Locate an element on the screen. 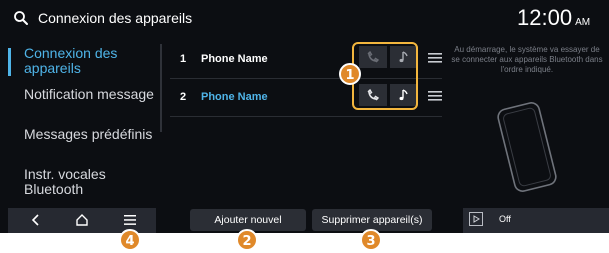 Image resolution: width=609 pixels, height=253 pixels. smartphone-icon is located at coordinates (527, 147).